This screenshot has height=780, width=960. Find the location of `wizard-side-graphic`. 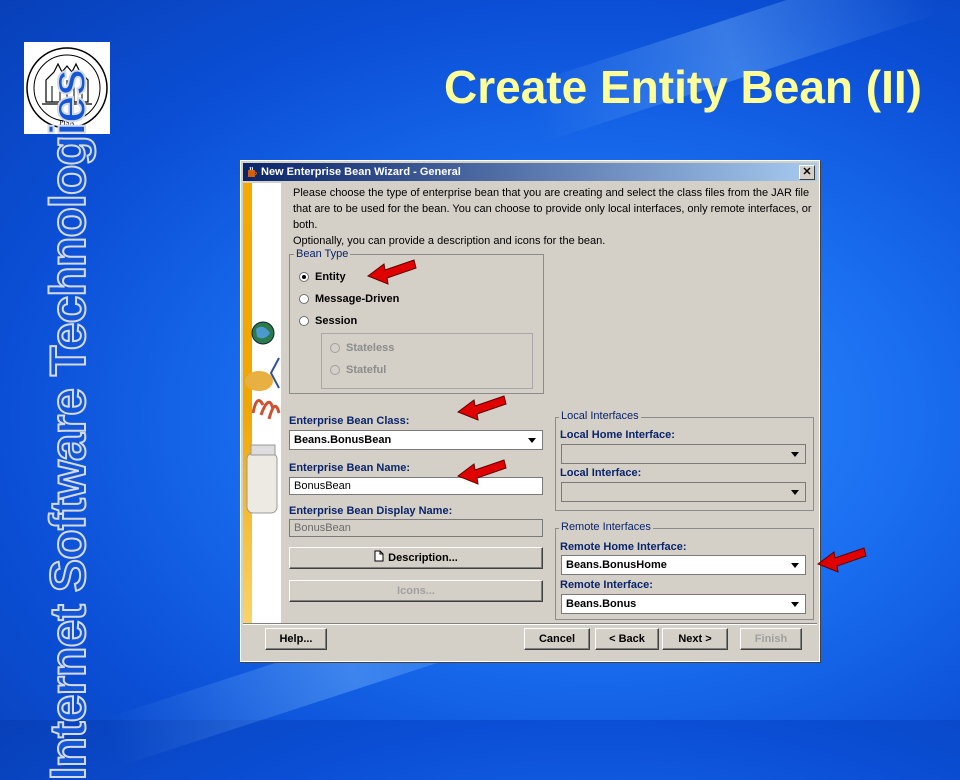

wizard-side-graphic is located at coordinates (262, 403).